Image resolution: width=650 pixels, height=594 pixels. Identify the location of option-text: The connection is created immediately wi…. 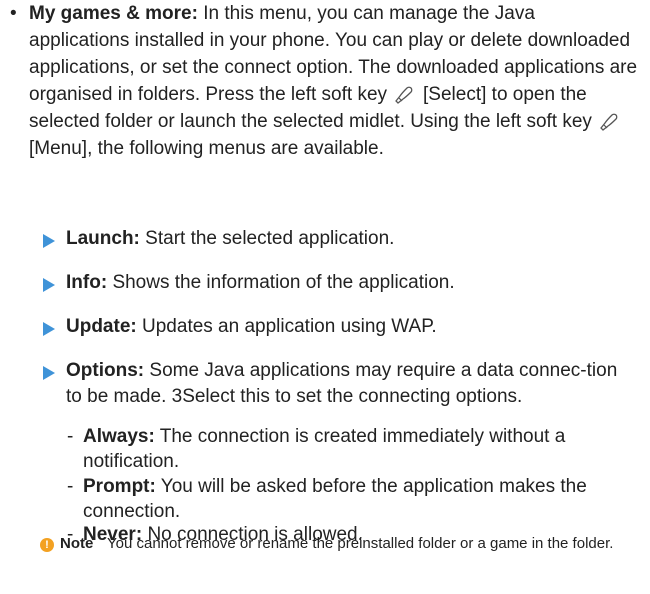
(324, 449).